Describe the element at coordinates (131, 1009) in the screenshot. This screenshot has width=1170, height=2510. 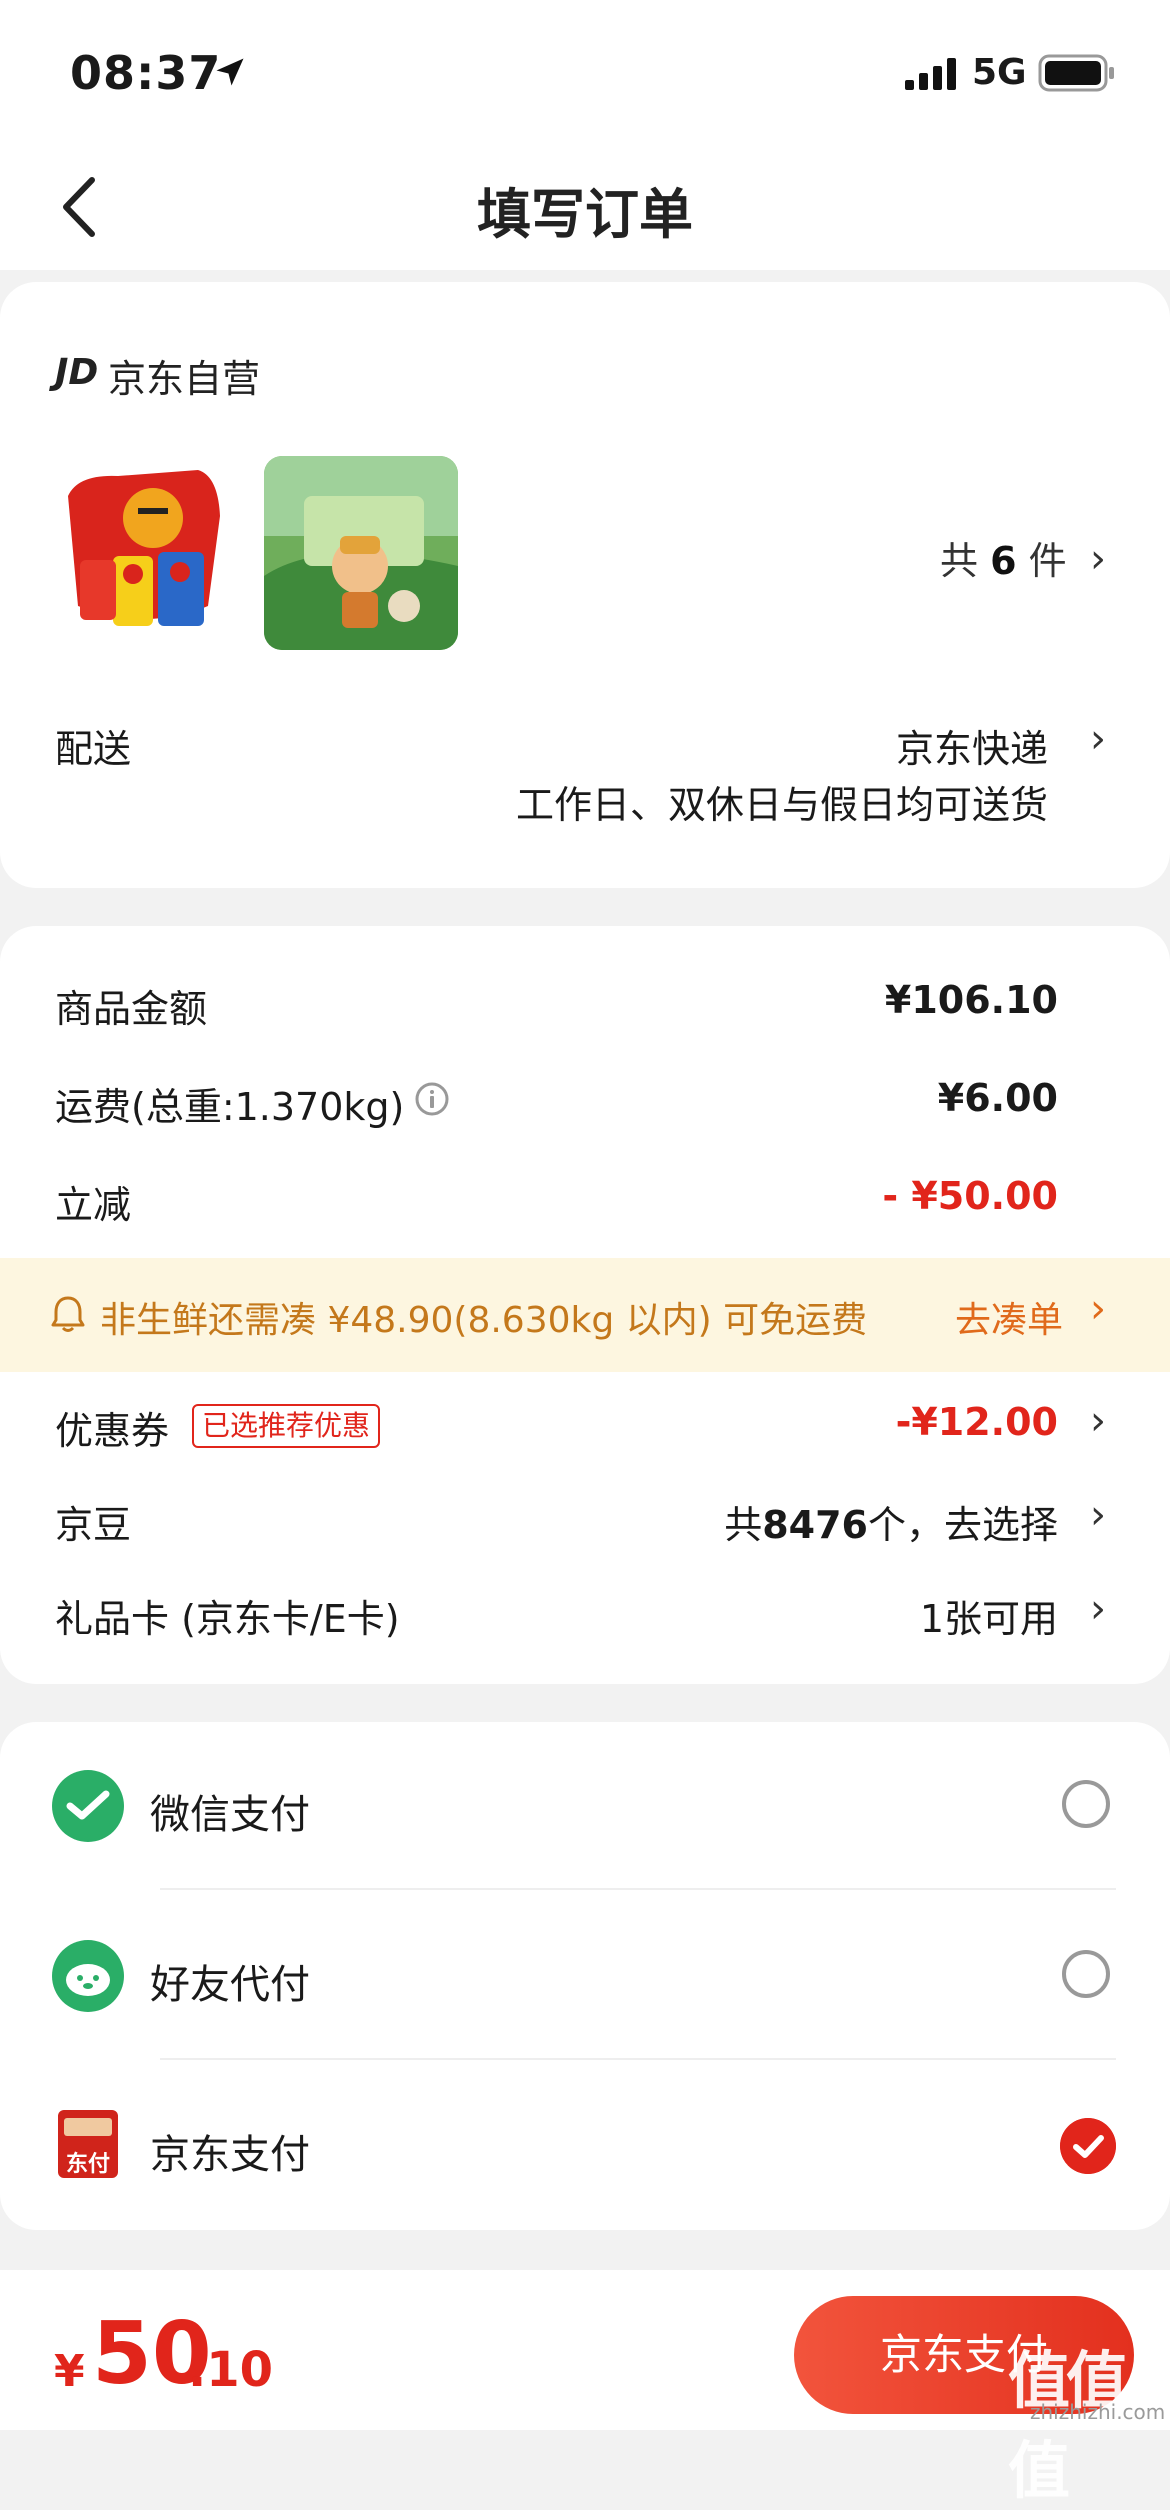
I see `goods-amount-label: 商品金额` at that location.